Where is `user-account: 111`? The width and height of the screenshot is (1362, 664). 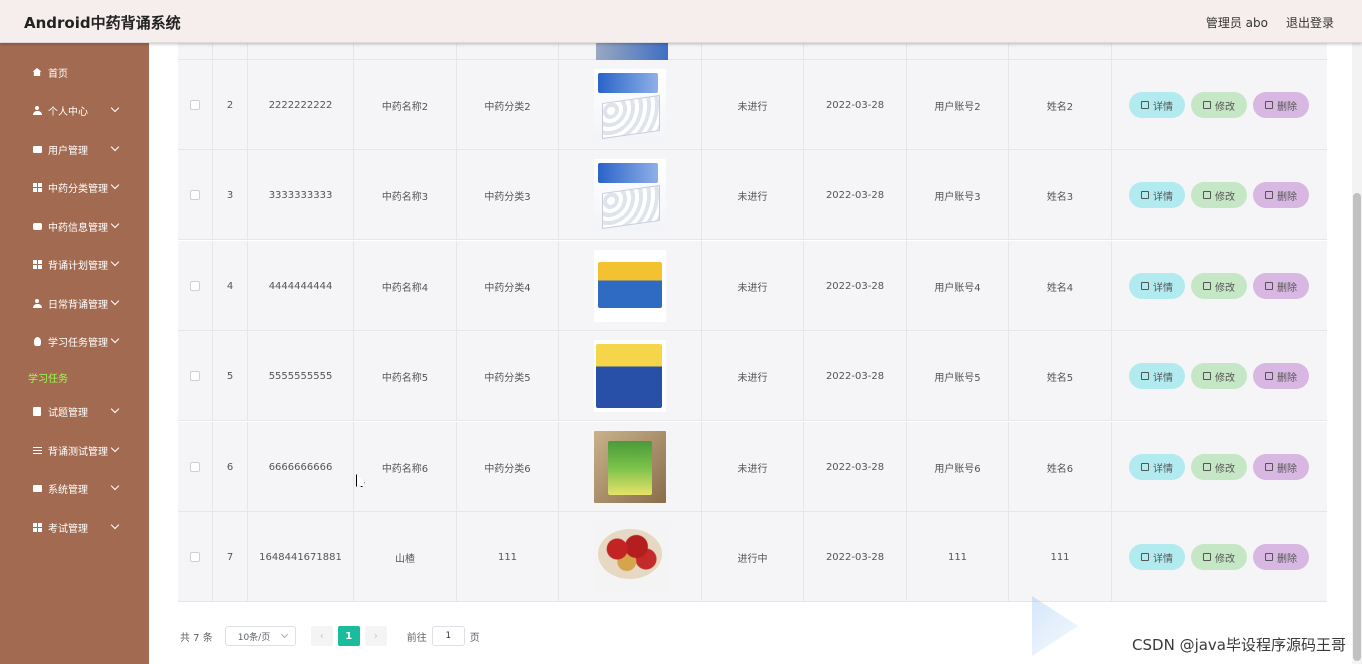 user-account: 111 is located at coordinates (958, 557).